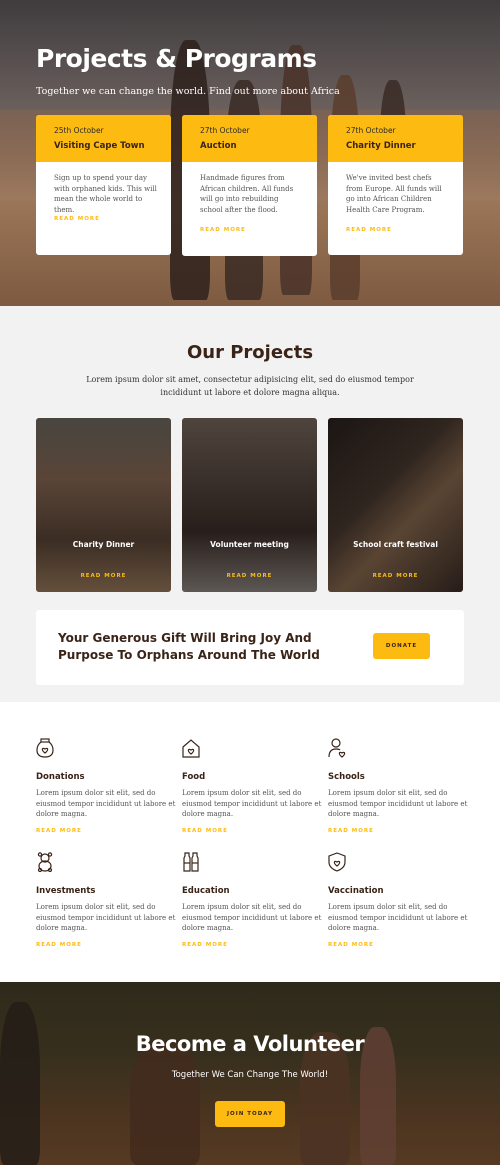  I want to click on project-card: Charity Dinner READ MORE, so click(103, 505).